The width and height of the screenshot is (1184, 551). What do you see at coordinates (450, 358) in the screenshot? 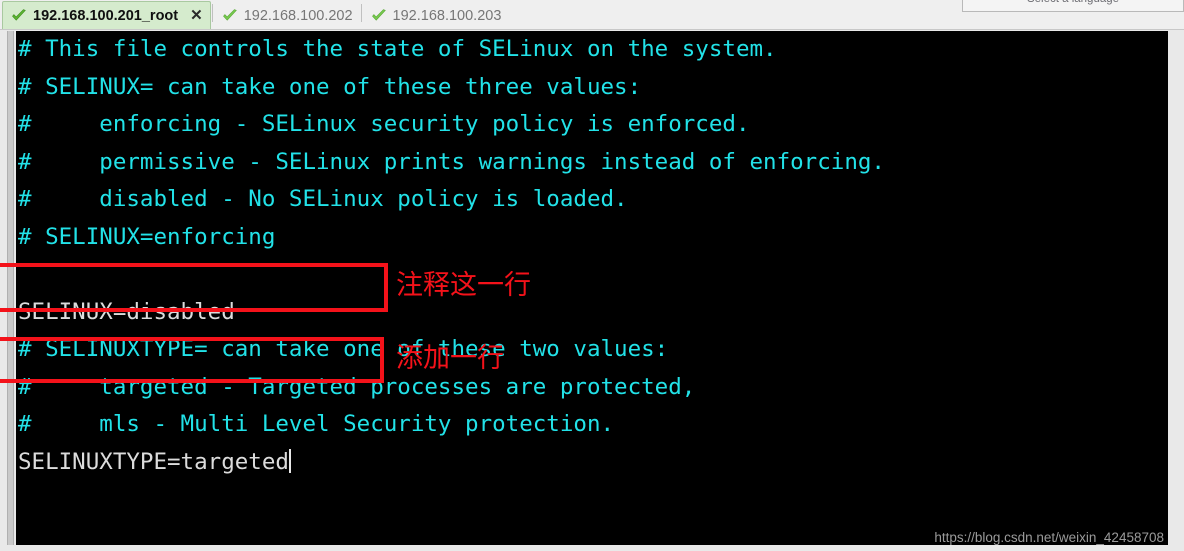
I see `annotation-label-add-a-line: 添加一行` at bounding box center [450, 358].